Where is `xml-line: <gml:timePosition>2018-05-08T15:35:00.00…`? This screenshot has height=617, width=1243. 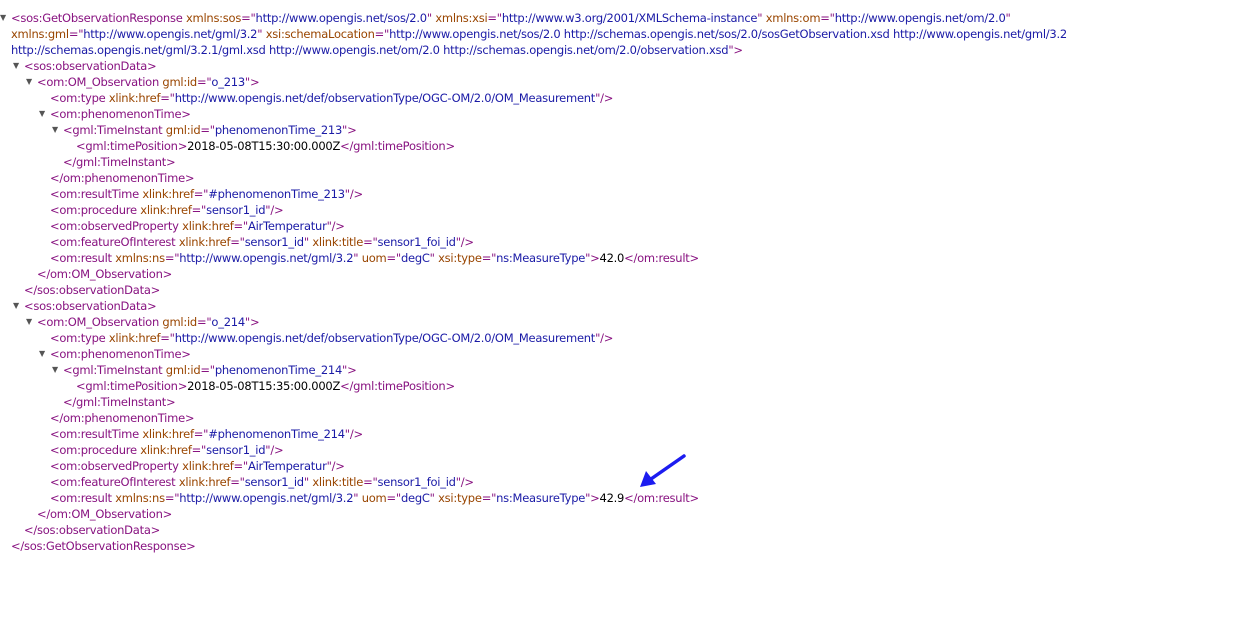
xml-line: <gml:timePosition>2018-05-08T15:35:00.00… is located at coordinates (621, 386).